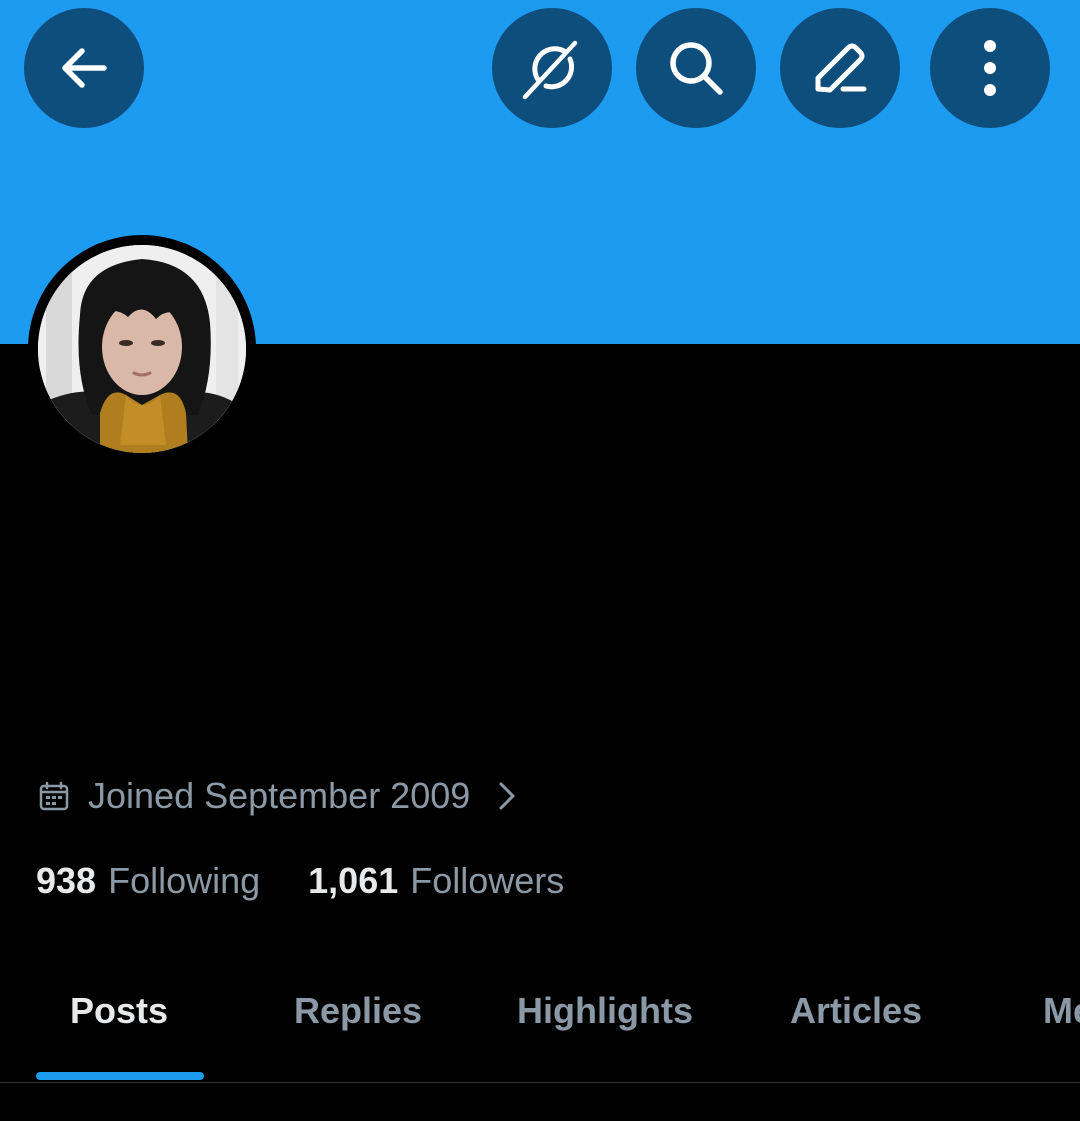 This screenshot has height=1121, width=1080. Describe the element at coordinates (66, 880) in the screenshot. I see `following-count: 938` at that location.